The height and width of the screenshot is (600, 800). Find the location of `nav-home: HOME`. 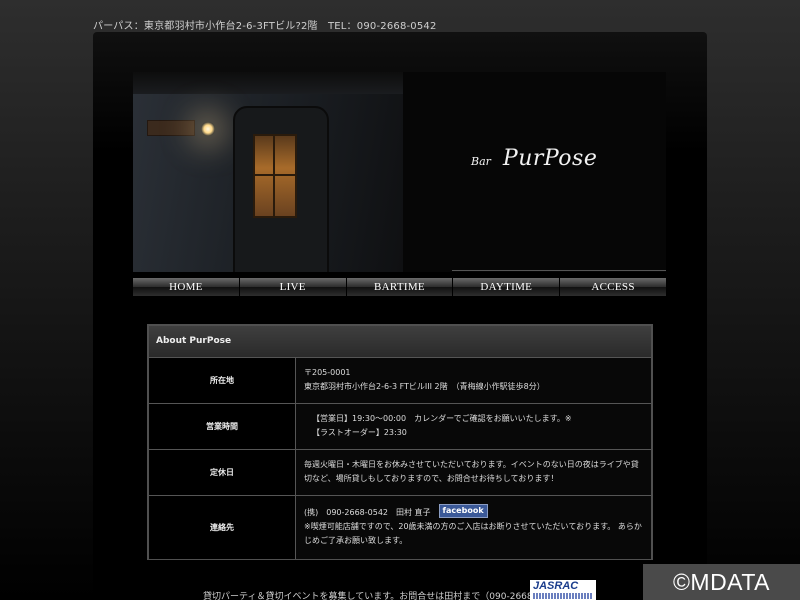

nav-home: HOME is located at coordinates (186, 287).